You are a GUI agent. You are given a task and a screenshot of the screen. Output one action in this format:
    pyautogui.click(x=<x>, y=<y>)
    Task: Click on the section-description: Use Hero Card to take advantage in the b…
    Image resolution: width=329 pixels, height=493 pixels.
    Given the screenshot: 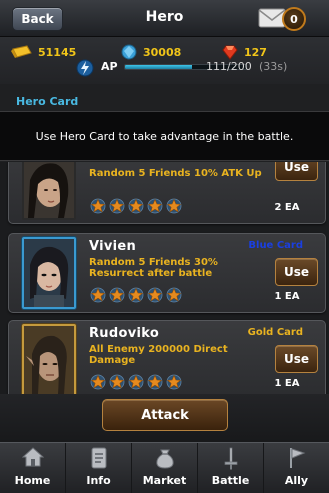 What is the action you would take?
    pyautogui.click(x=164, y=136)
    